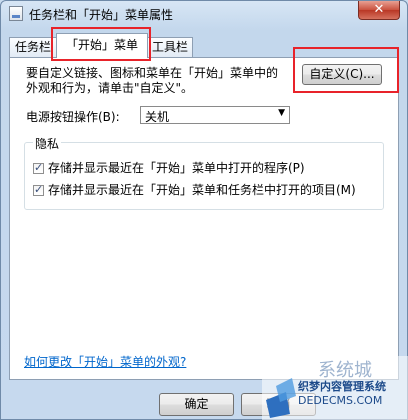 This screenshot has width=408, height=420. I want to click on tab-taskbar: 任务栏, so click(33, 47).